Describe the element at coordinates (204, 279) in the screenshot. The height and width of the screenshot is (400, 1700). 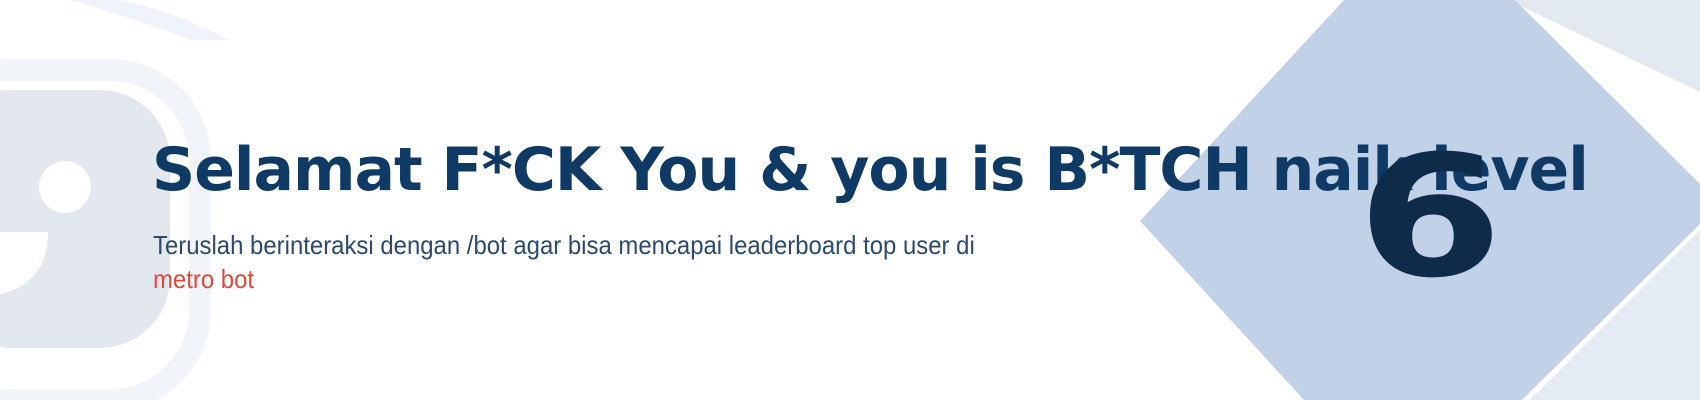
I see `bot-name: metro bot` at that location.